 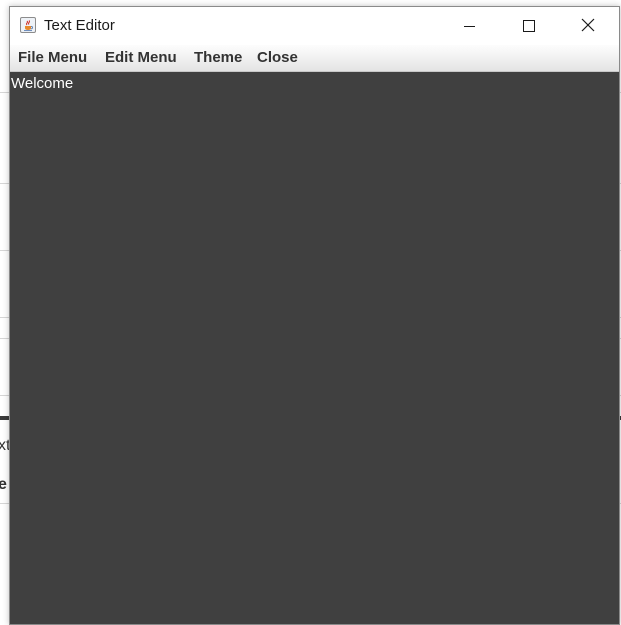 What do you see at coordinates (79, 25) in the screenshot?
I see `window-title: Text Editor` at bounding box center [79, 25].